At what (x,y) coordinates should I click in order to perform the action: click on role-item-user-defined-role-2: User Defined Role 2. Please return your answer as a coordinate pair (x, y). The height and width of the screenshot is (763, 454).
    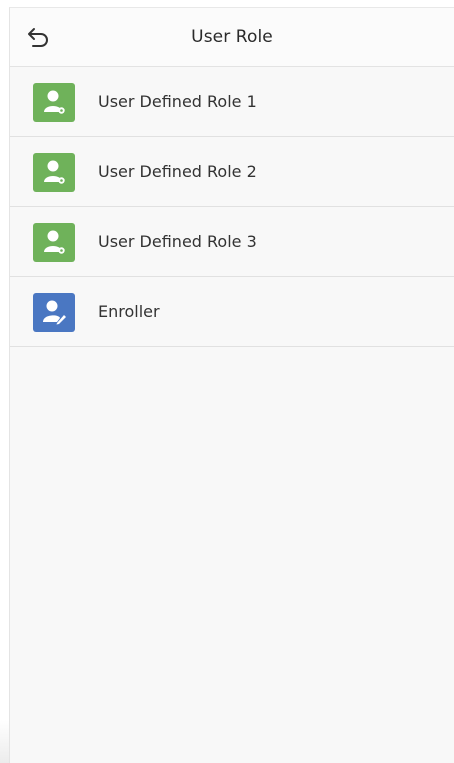
    Looking at the image, I should click on (232, 172).